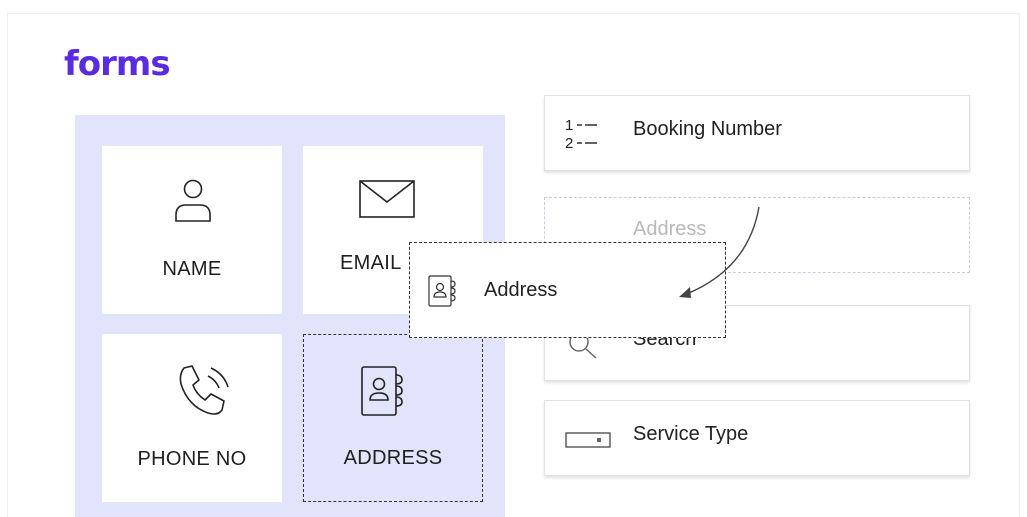 The image size is (1027, 517). What do you see at coordinates (670, 229) in the screenshot?
I see `field-address-placeholder-label: Address` at bounding box center [670, 229].